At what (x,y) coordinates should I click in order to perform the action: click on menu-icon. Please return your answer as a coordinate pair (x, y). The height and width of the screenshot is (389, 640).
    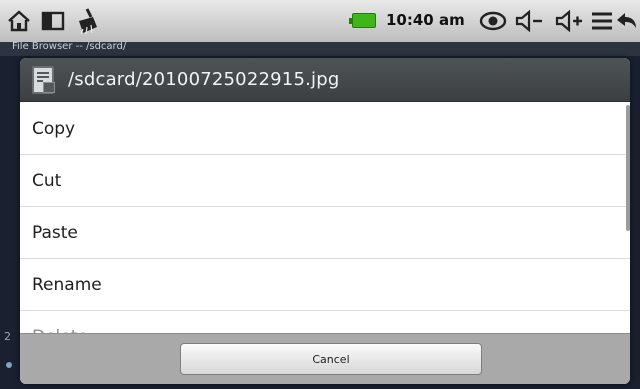
    Looking at the image, I should click on (602, 21).